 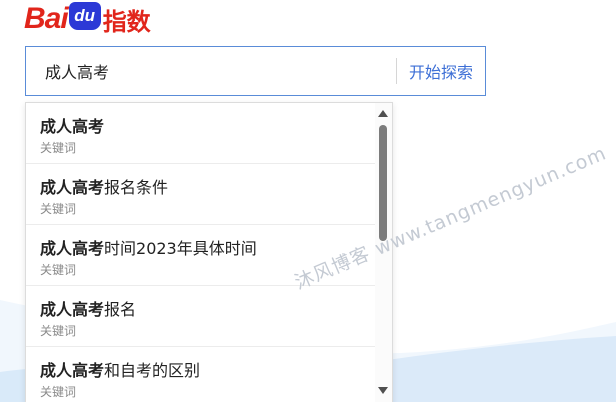 I want to click on suggestion-text: 成人高考报名, so click(x=88, y=308).